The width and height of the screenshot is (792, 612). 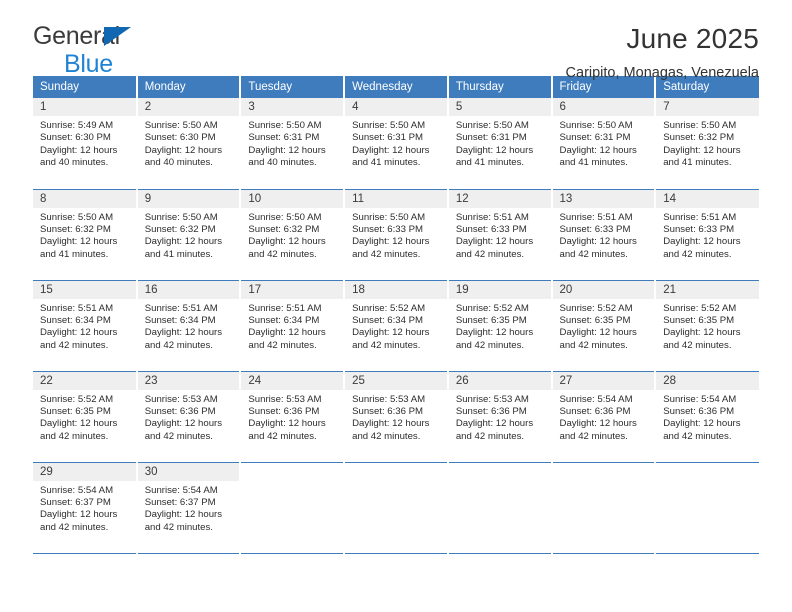 What do you see at coordinates (396, 198) in the screenshot?
I see `day-number: 11` at bounding box center [396, 198].